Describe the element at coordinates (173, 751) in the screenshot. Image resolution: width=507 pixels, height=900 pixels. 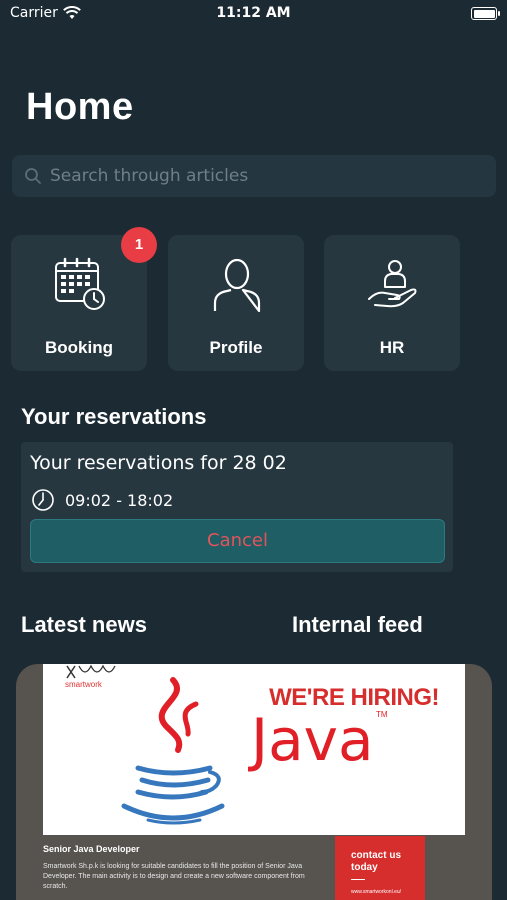
I see `java-cup-icon` at that location.